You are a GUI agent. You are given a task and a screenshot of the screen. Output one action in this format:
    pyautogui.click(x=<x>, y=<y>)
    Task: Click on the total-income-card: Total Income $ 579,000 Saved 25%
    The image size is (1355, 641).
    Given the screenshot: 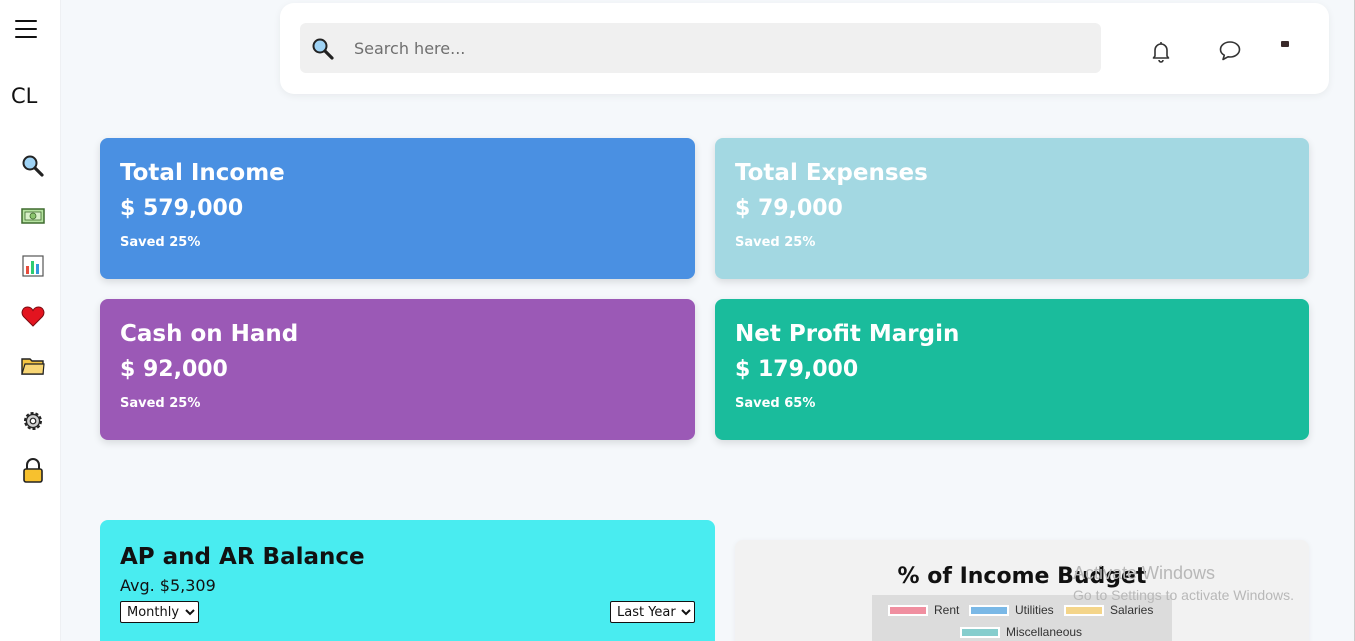 What is the action you would take?
    pyautogui.click(x=397, y=208)
    